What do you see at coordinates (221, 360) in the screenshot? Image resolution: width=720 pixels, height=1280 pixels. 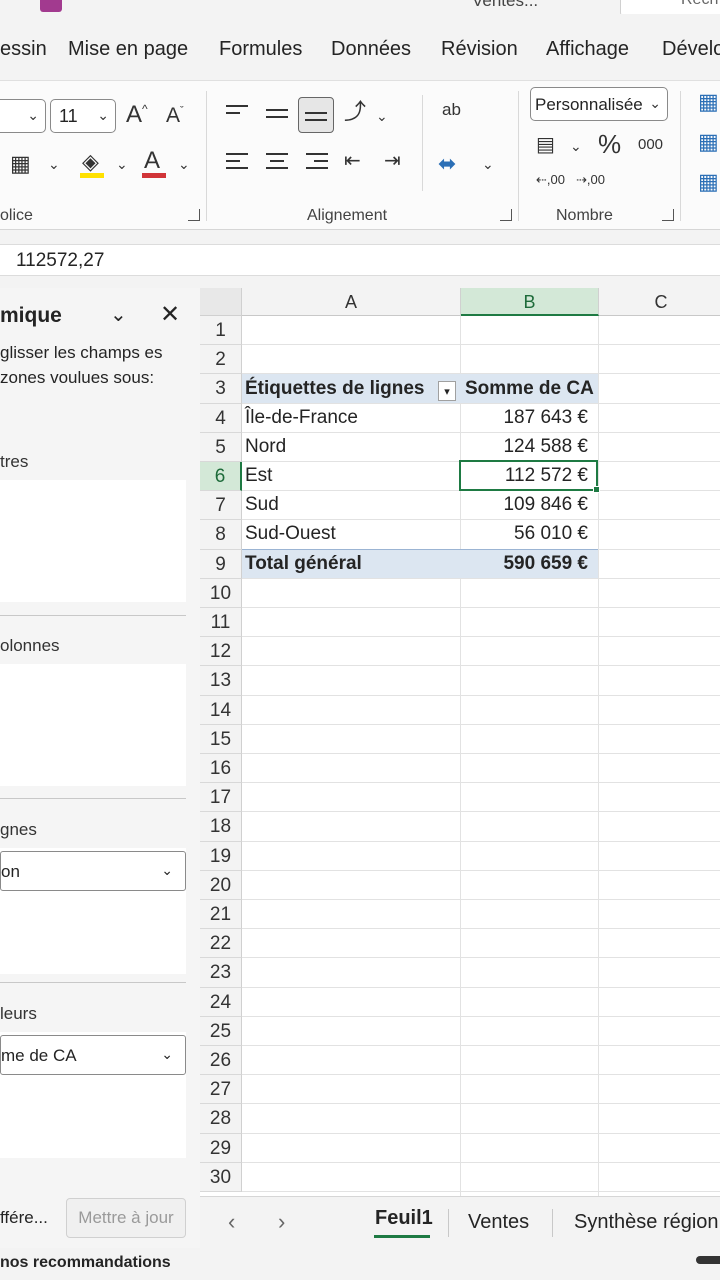 I see `row-header: 2` at bounding box center [221, 360].